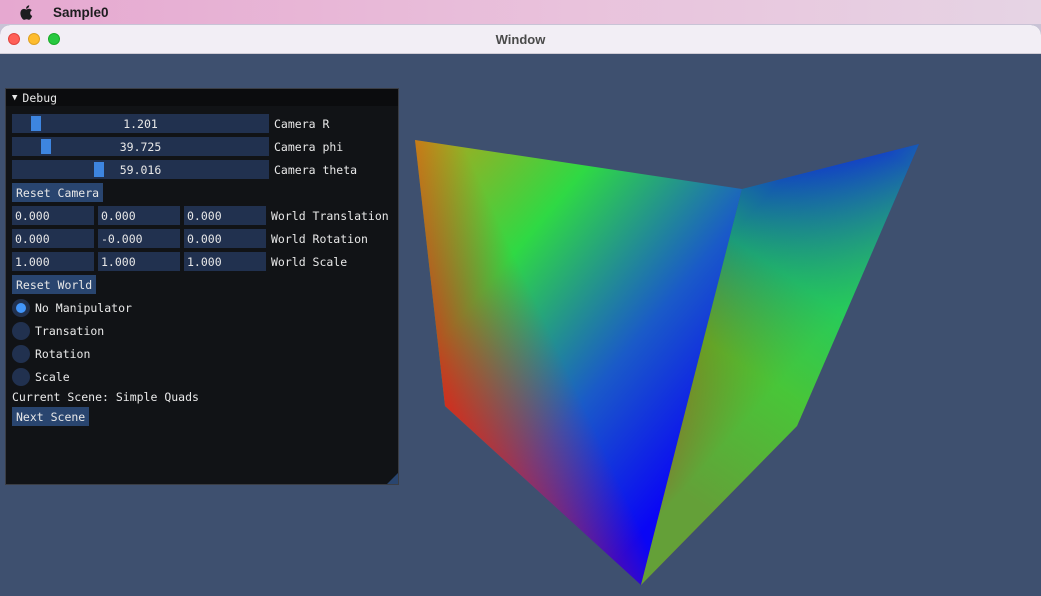 Image resolution: width=1041 pixels, height=596 pixels. I want to click on camera-r-slider: 1.201, so click(140, 123).